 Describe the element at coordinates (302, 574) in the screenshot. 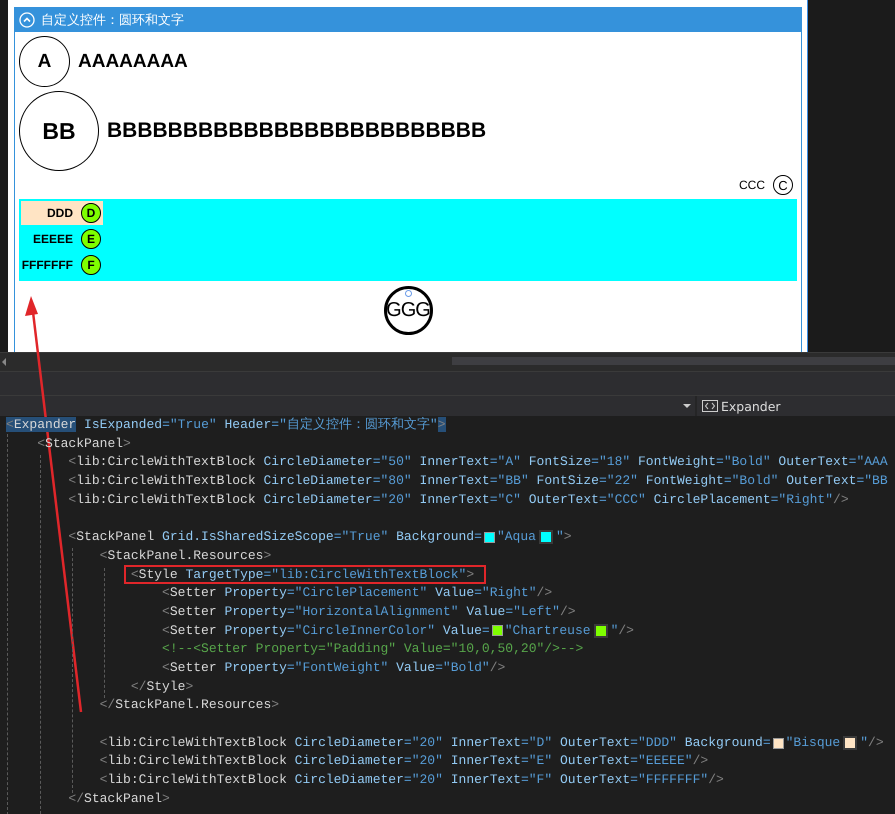

I see `code-text: <Style TargetType="lib:CircleWithTextBlock">` at that location.